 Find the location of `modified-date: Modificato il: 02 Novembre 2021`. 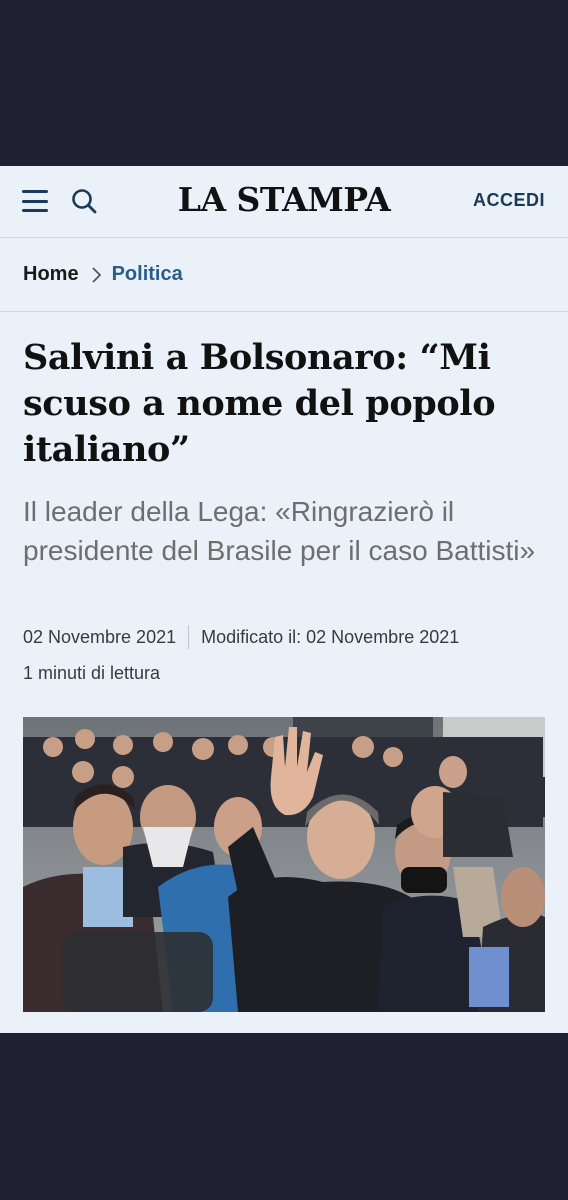

modified-date: Modificato il: 02 Novembre 2021 is located at coordinates (330, 636).